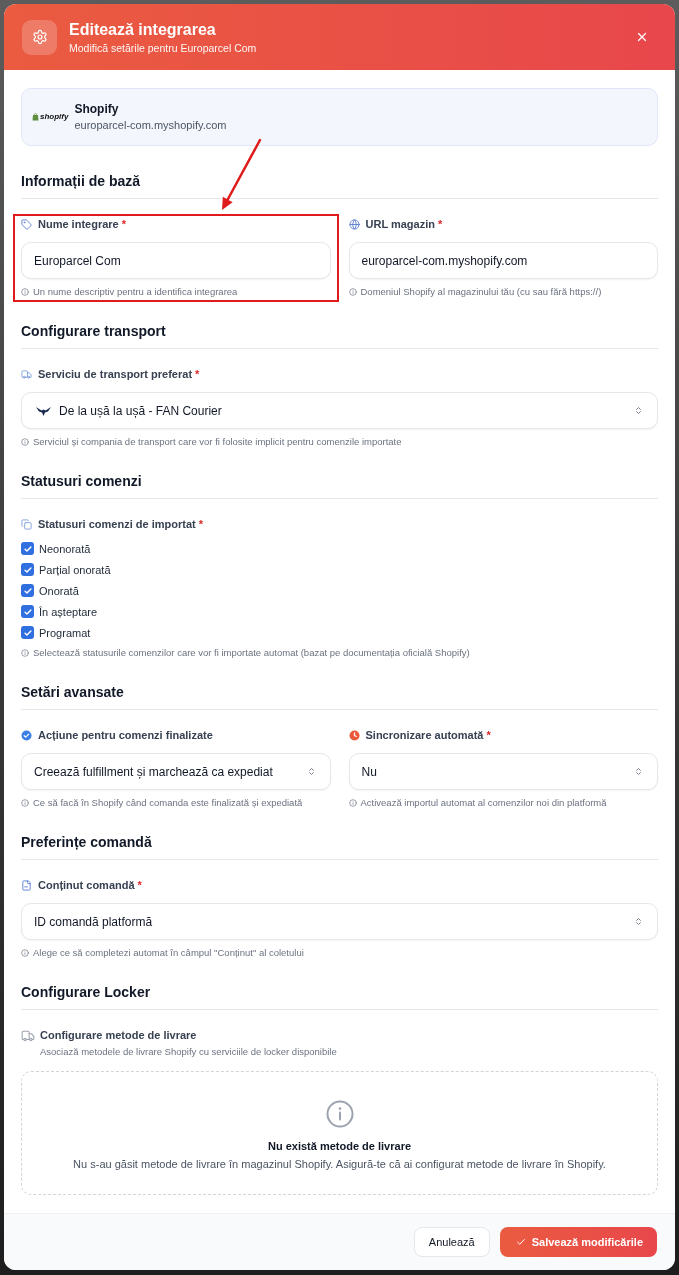 This screenshot has height=1275, width=679. I want to click on field-label: Acțiune pentru comenzi finalizate, so click(125, 735).